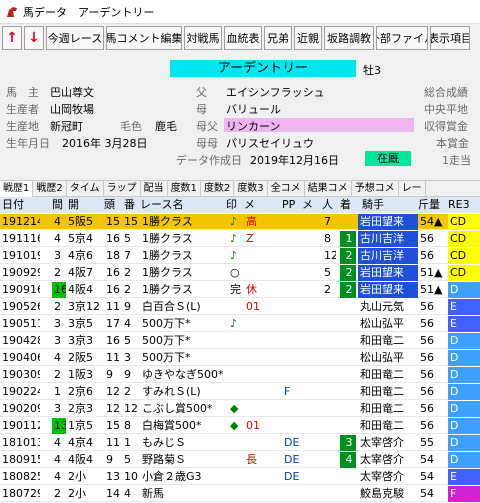  What do you see at coordinates (251, 289) in the screenshot?
I see `cell-memo1: 休` at bounding box center [251, 289].